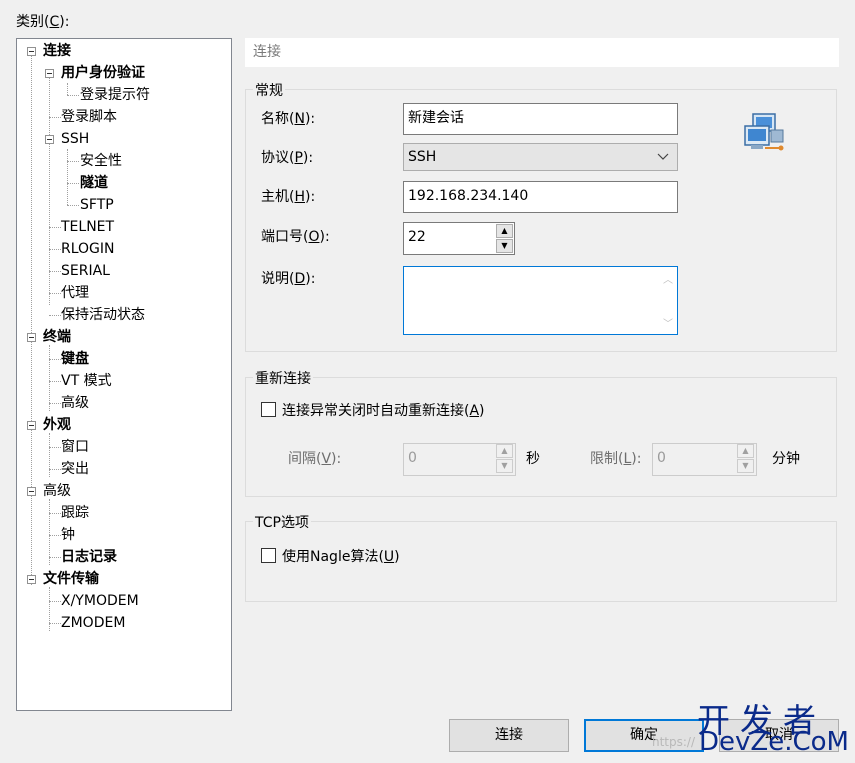 This screenshot has height=763, width=855. Describe the element at coordinates (542, 52) in the screenshot. I see `page-title: 连接` at that location.